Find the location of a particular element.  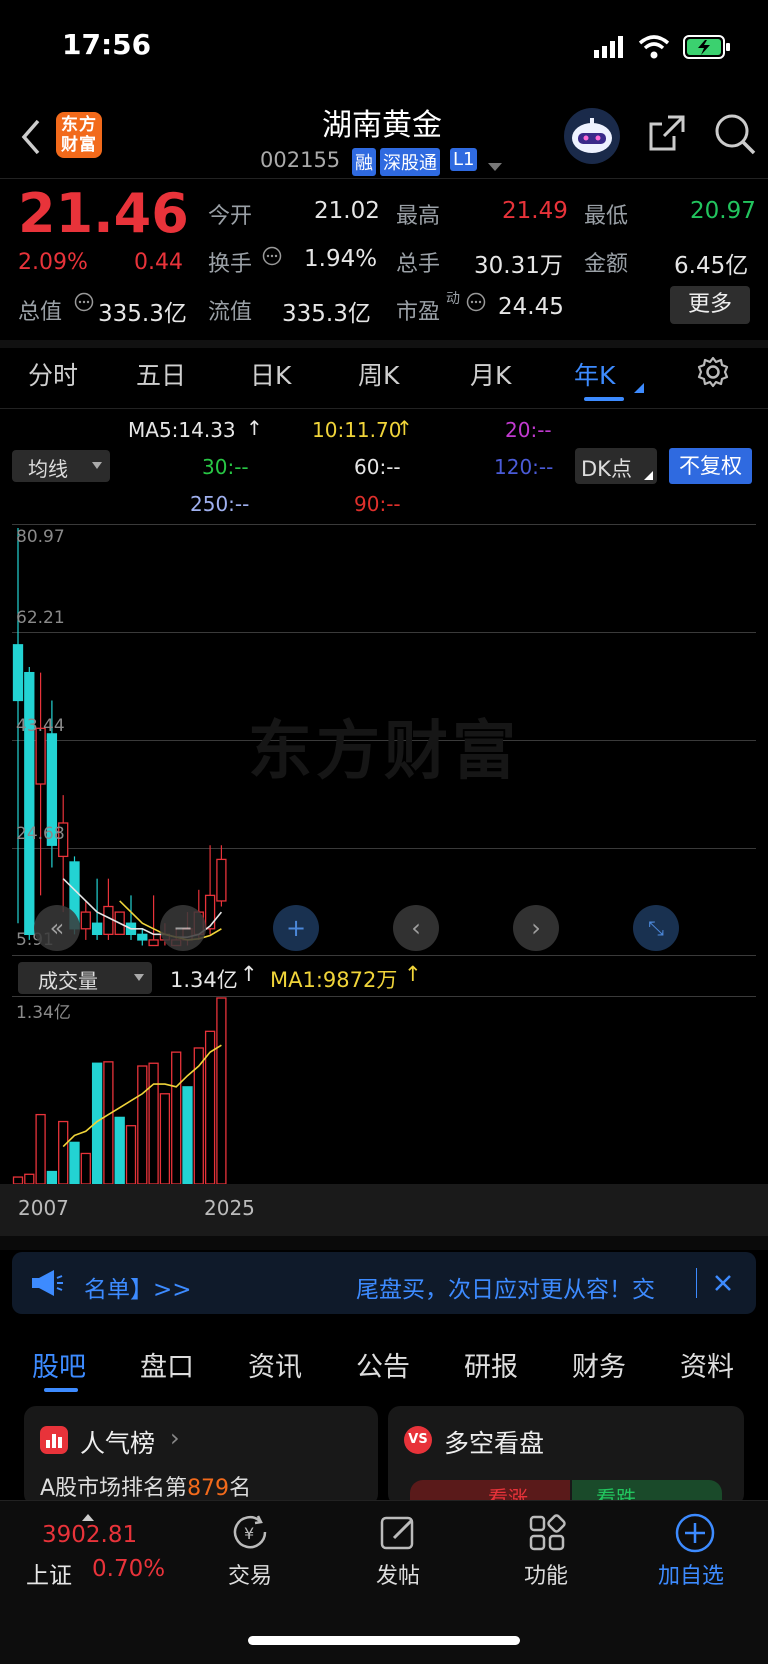

tag-l1: L1 is located at coordinates (464, 159).